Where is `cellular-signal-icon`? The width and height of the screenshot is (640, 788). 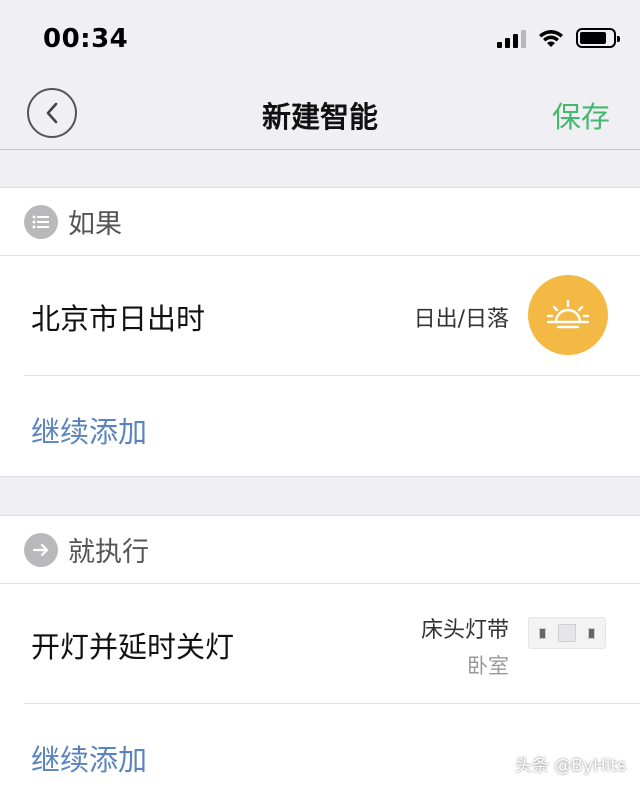 cellular-signal-icon is located at coordinates (511, 38).